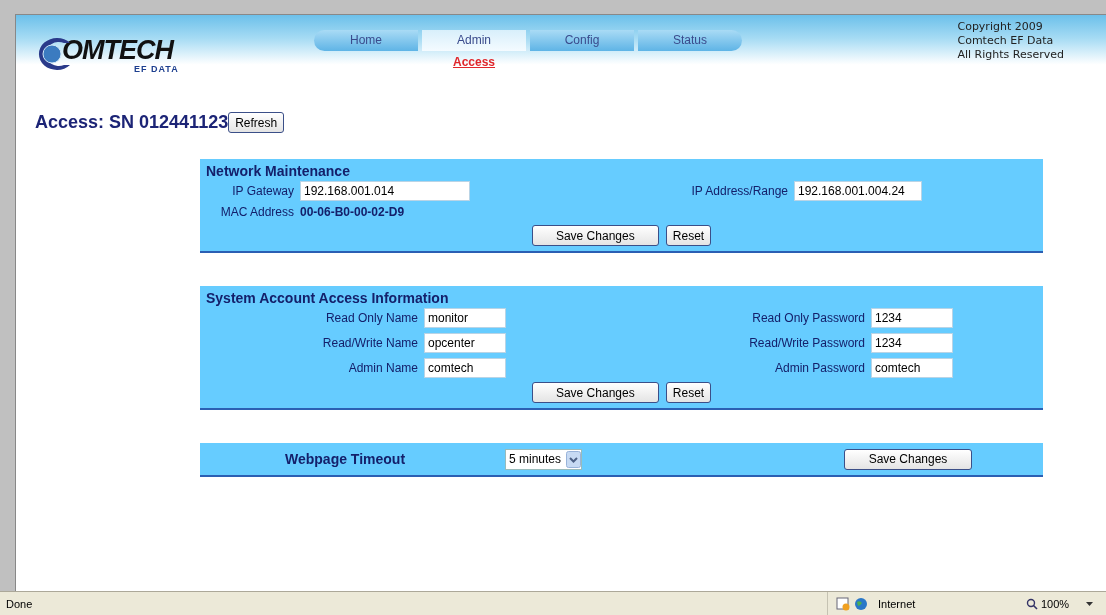 This screenshot has width=1106, height=615. What do you see at coordinates (1090, 603) in the screenshot?
I see `caret-icon` at bounding box center [1090, 603].